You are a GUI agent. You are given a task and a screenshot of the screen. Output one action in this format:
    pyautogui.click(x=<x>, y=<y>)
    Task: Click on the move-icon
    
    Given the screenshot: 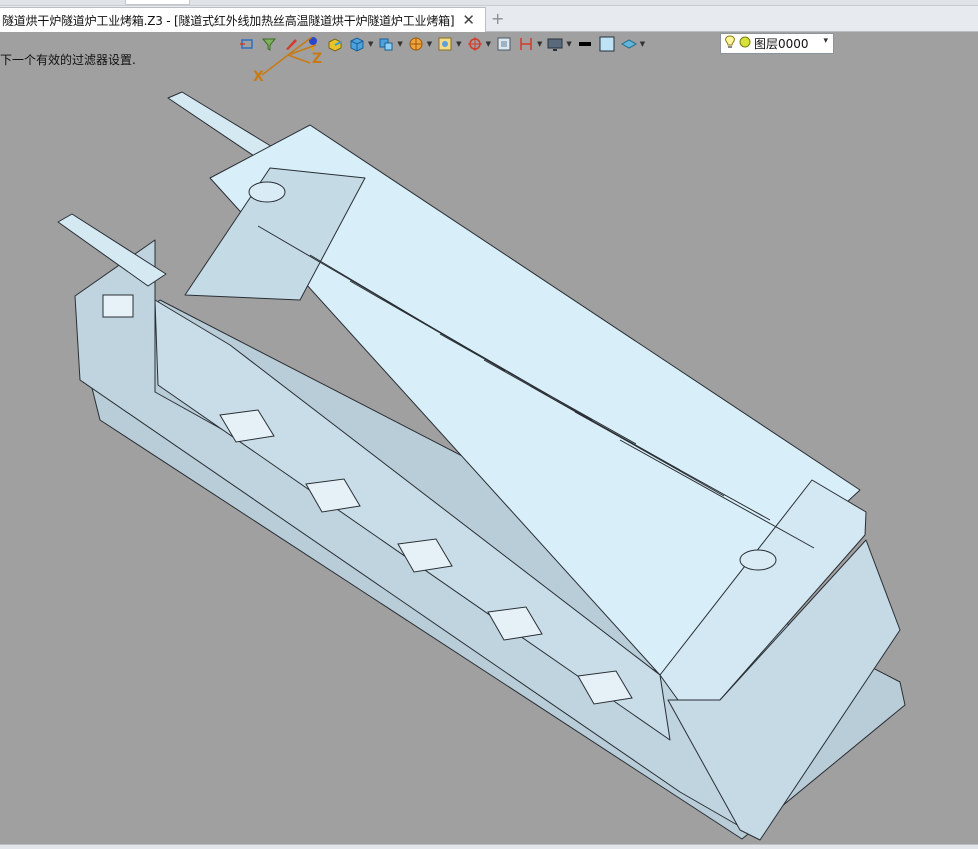 What is the action you would take?
    pyautogui.click(x=475, y=44)
    